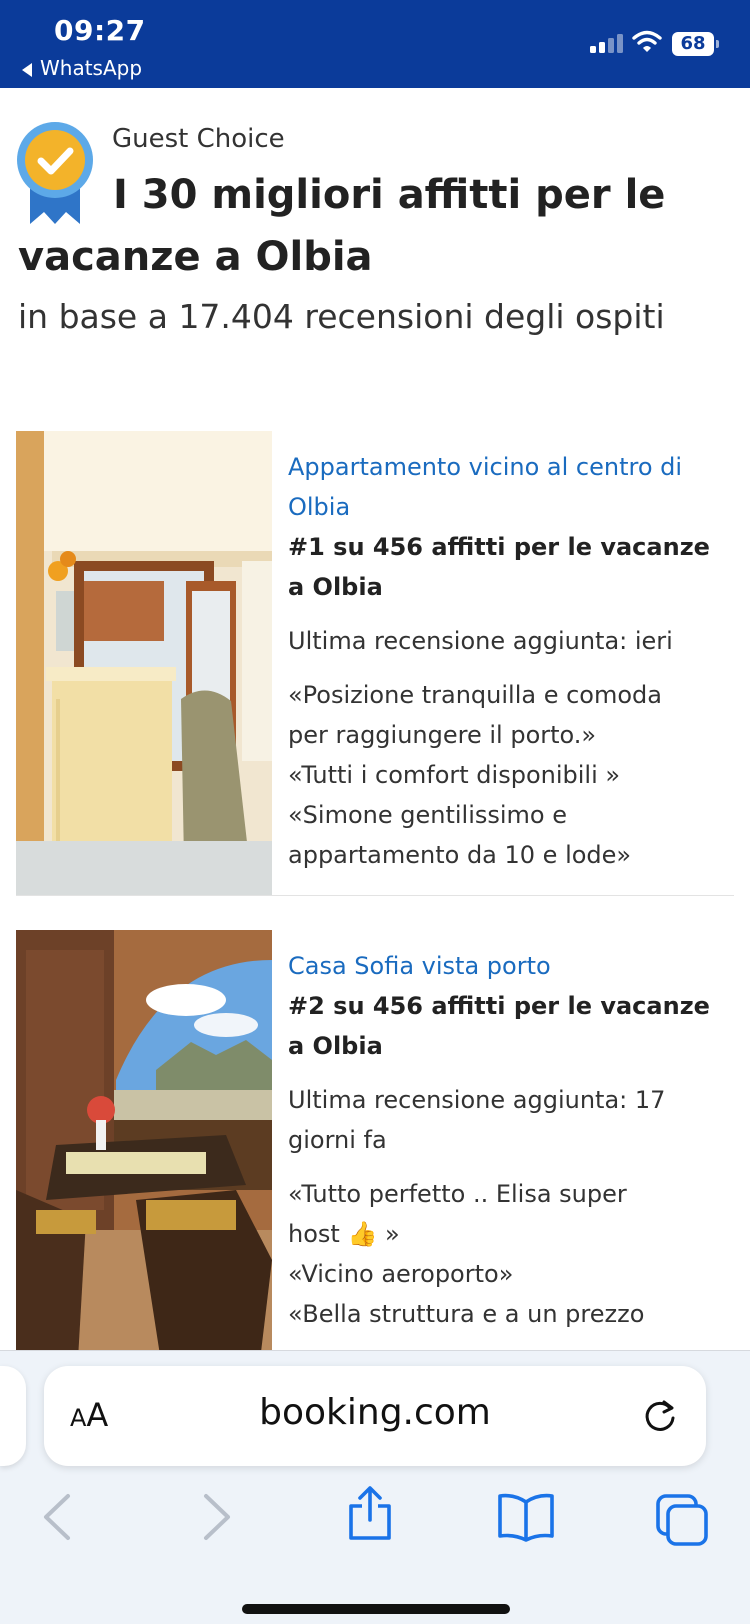 The width and height of the screenshot is (750, 1624). I want to click on listing-name-link: Casa Sofia vista porto, so click(503, 966).